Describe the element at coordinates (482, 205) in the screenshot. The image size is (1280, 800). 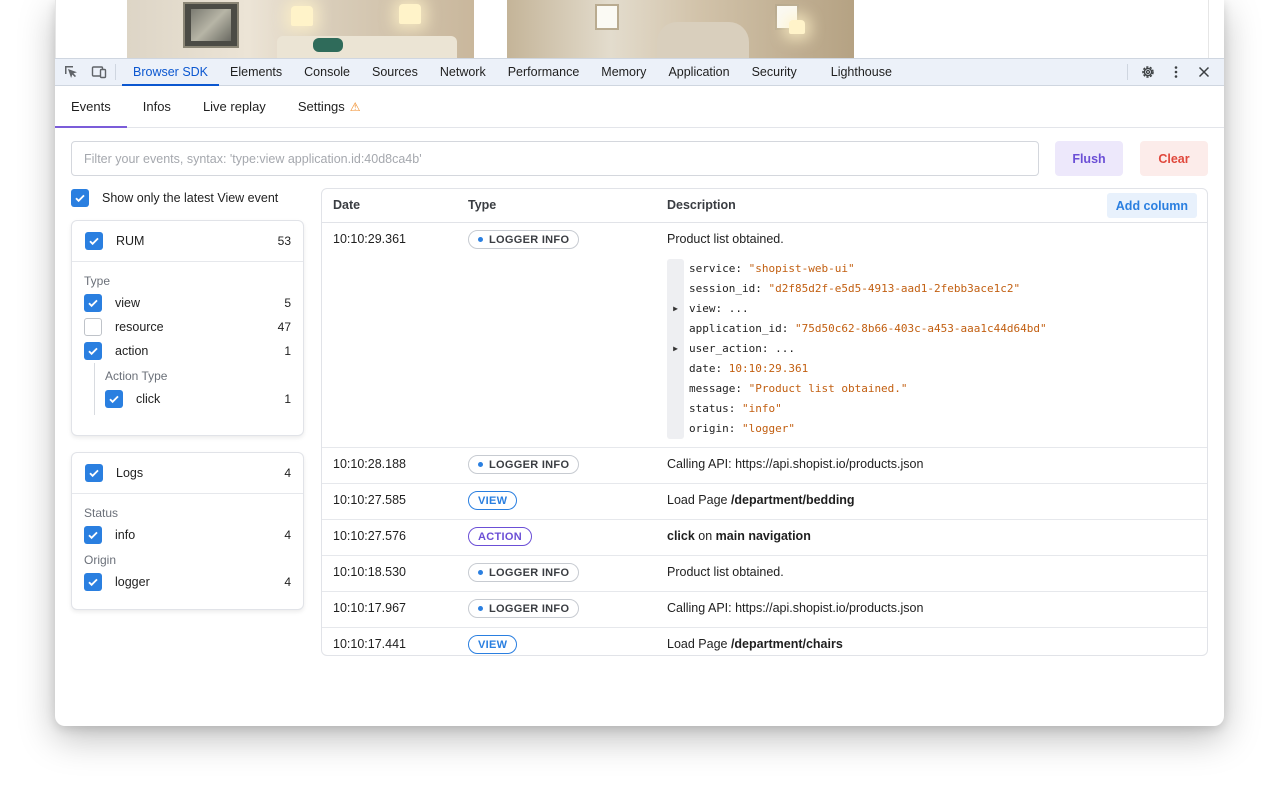
I see `column-header-type: Type` at that location.